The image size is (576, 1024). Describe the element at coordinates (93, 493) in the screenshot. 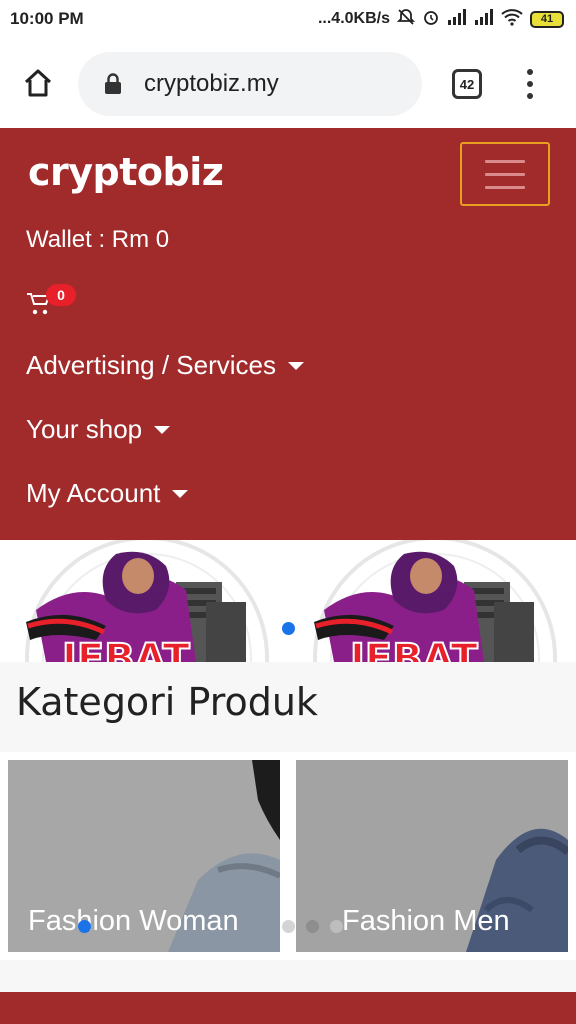

I see `nav-label: My Account` at that location.